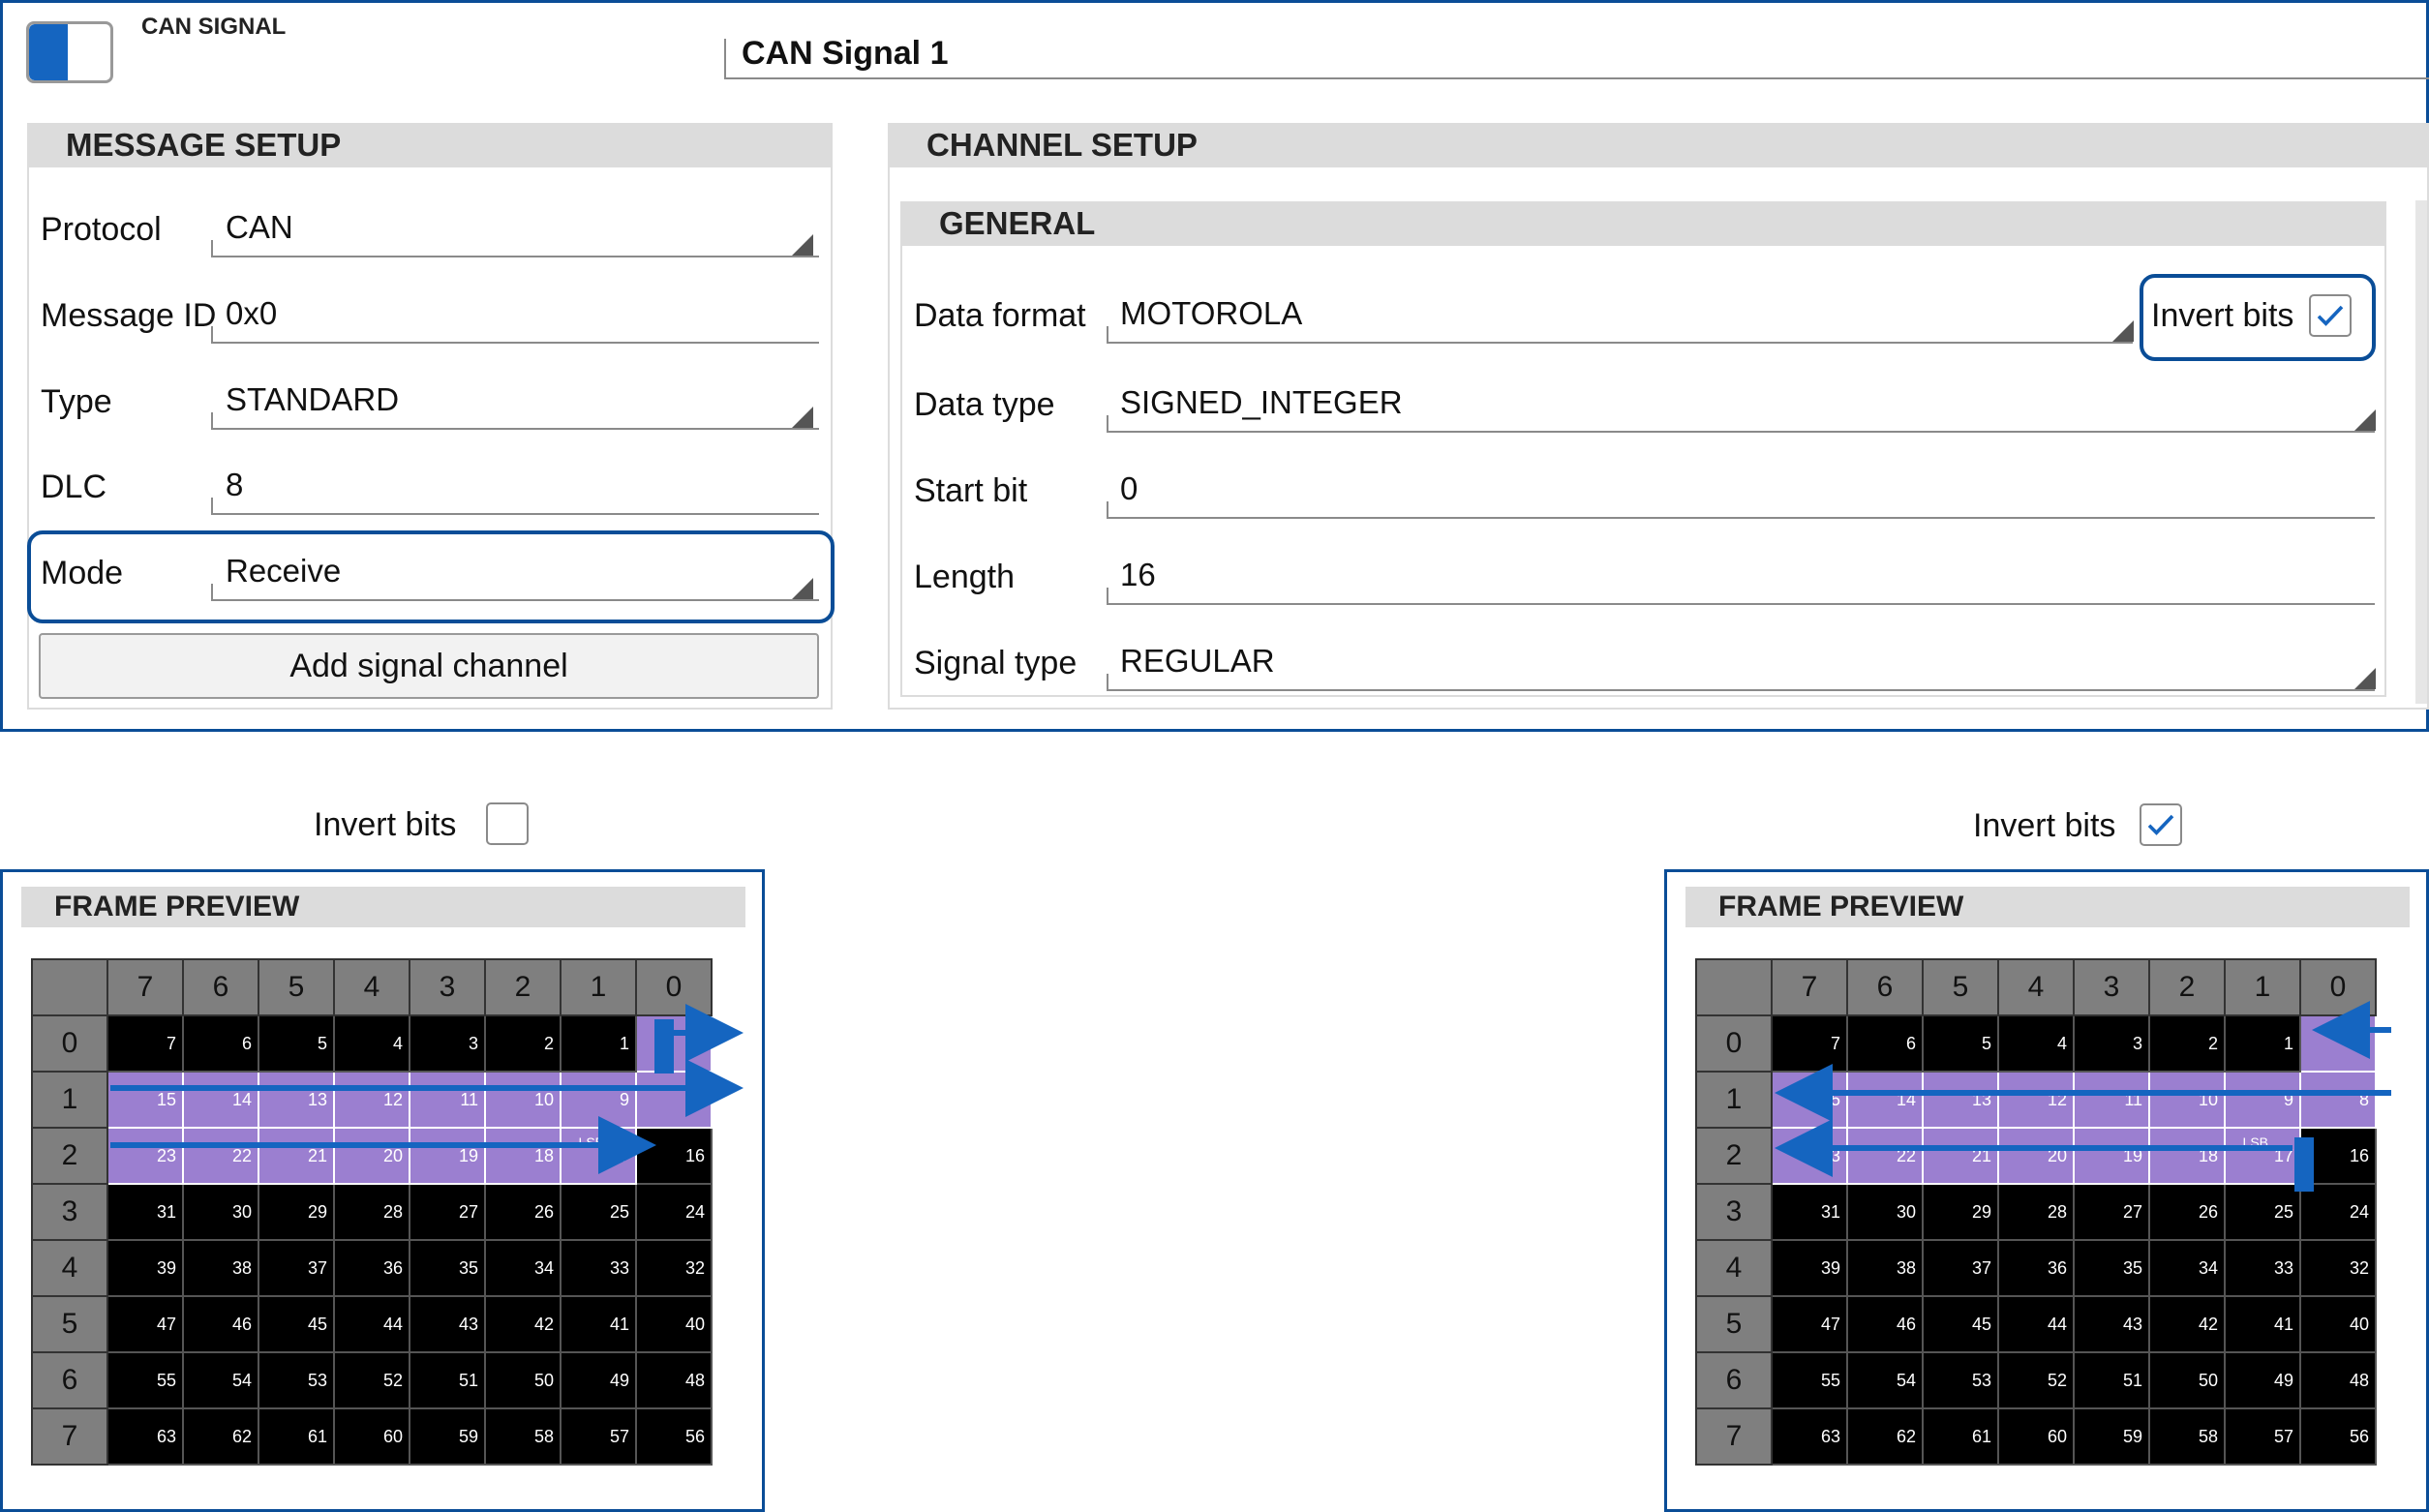 The width and height of the screenshot is (2429, 1512). Describe the element at coordinates (447, 1156) in the screenshot. I see `bit-cell: 19` at that location.